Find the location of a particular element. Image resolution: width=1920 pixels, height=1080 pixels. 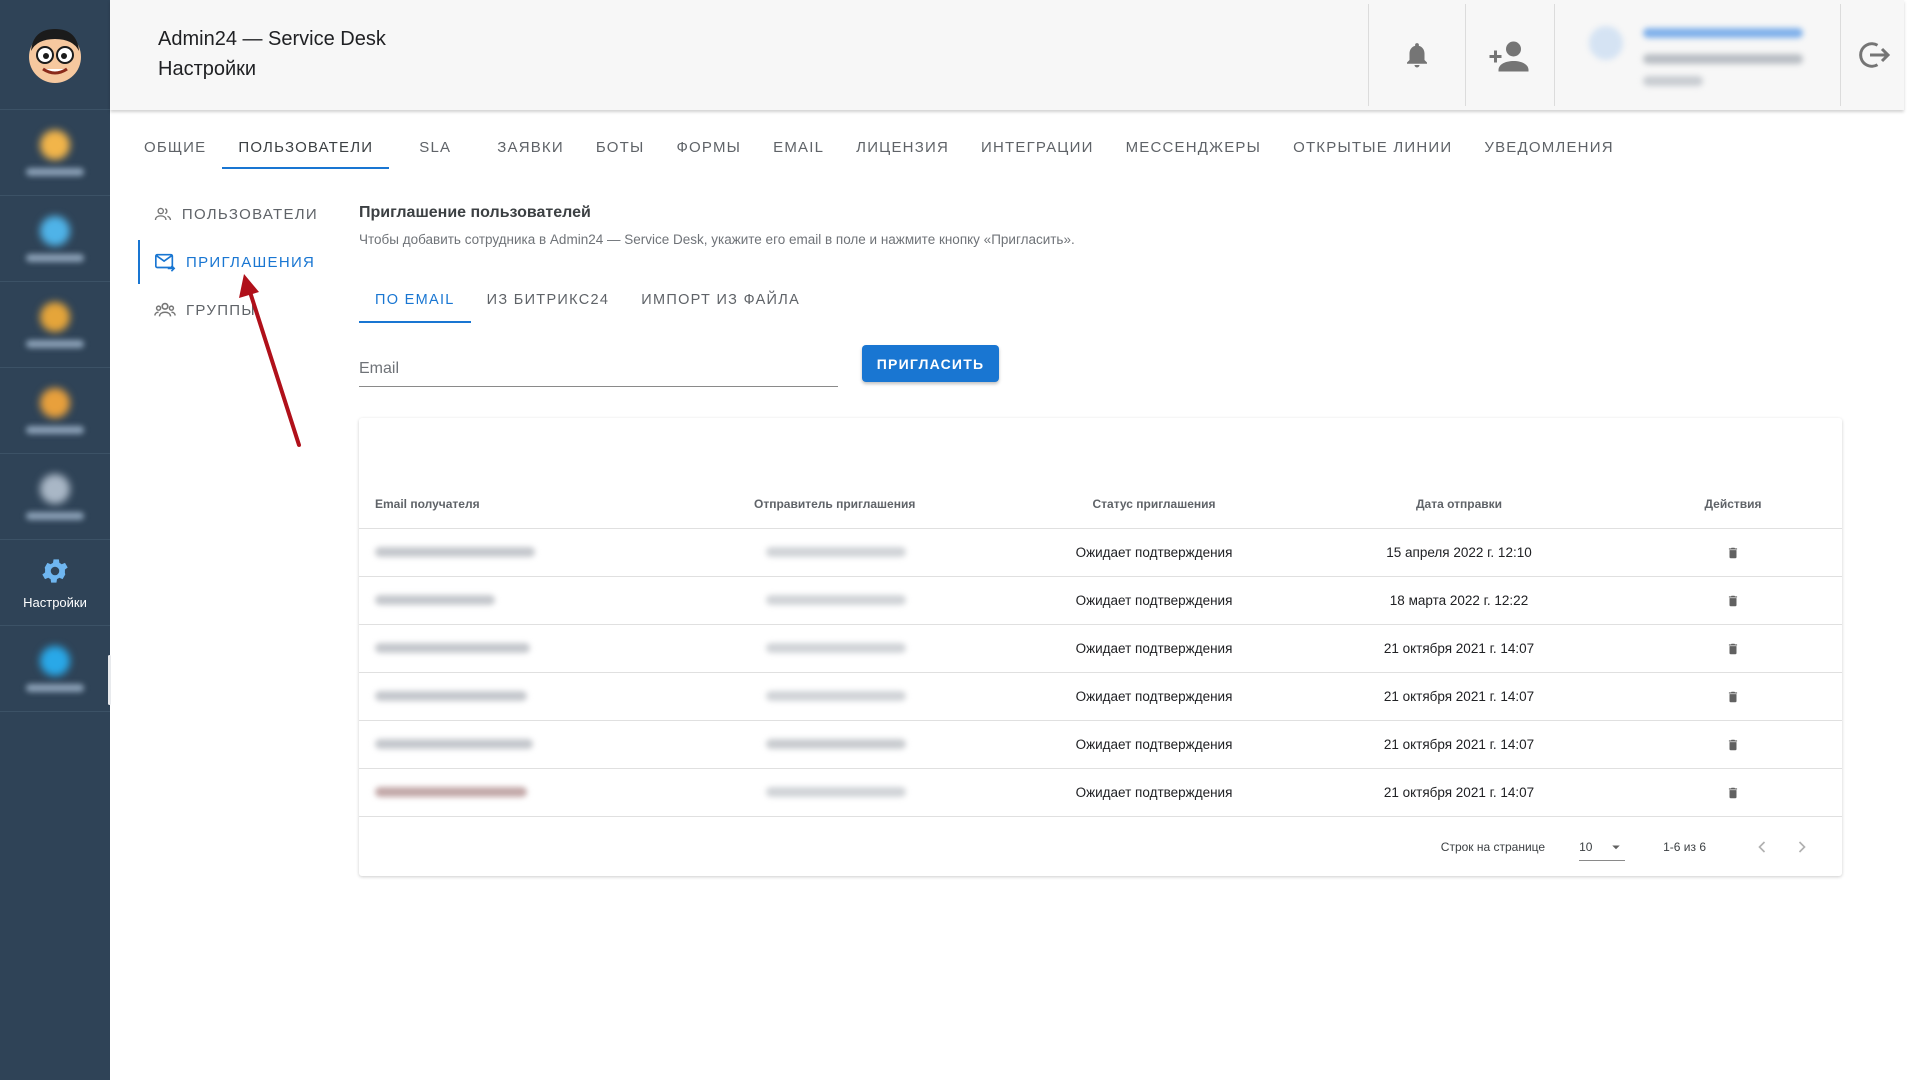

rows-per-page-label: Строк на странице is located at coordinates (1493, 847).